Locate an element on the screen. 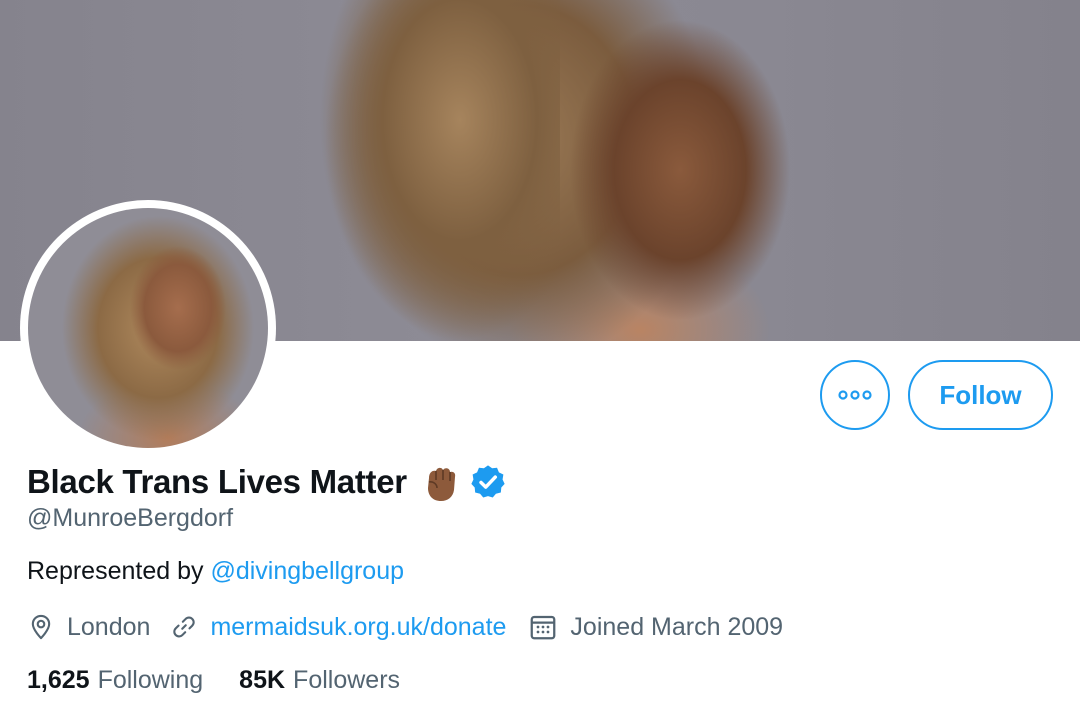 The height and width of the screenshot is (712, 1080). followers-count: 85K is located at coordinates (262, 679).